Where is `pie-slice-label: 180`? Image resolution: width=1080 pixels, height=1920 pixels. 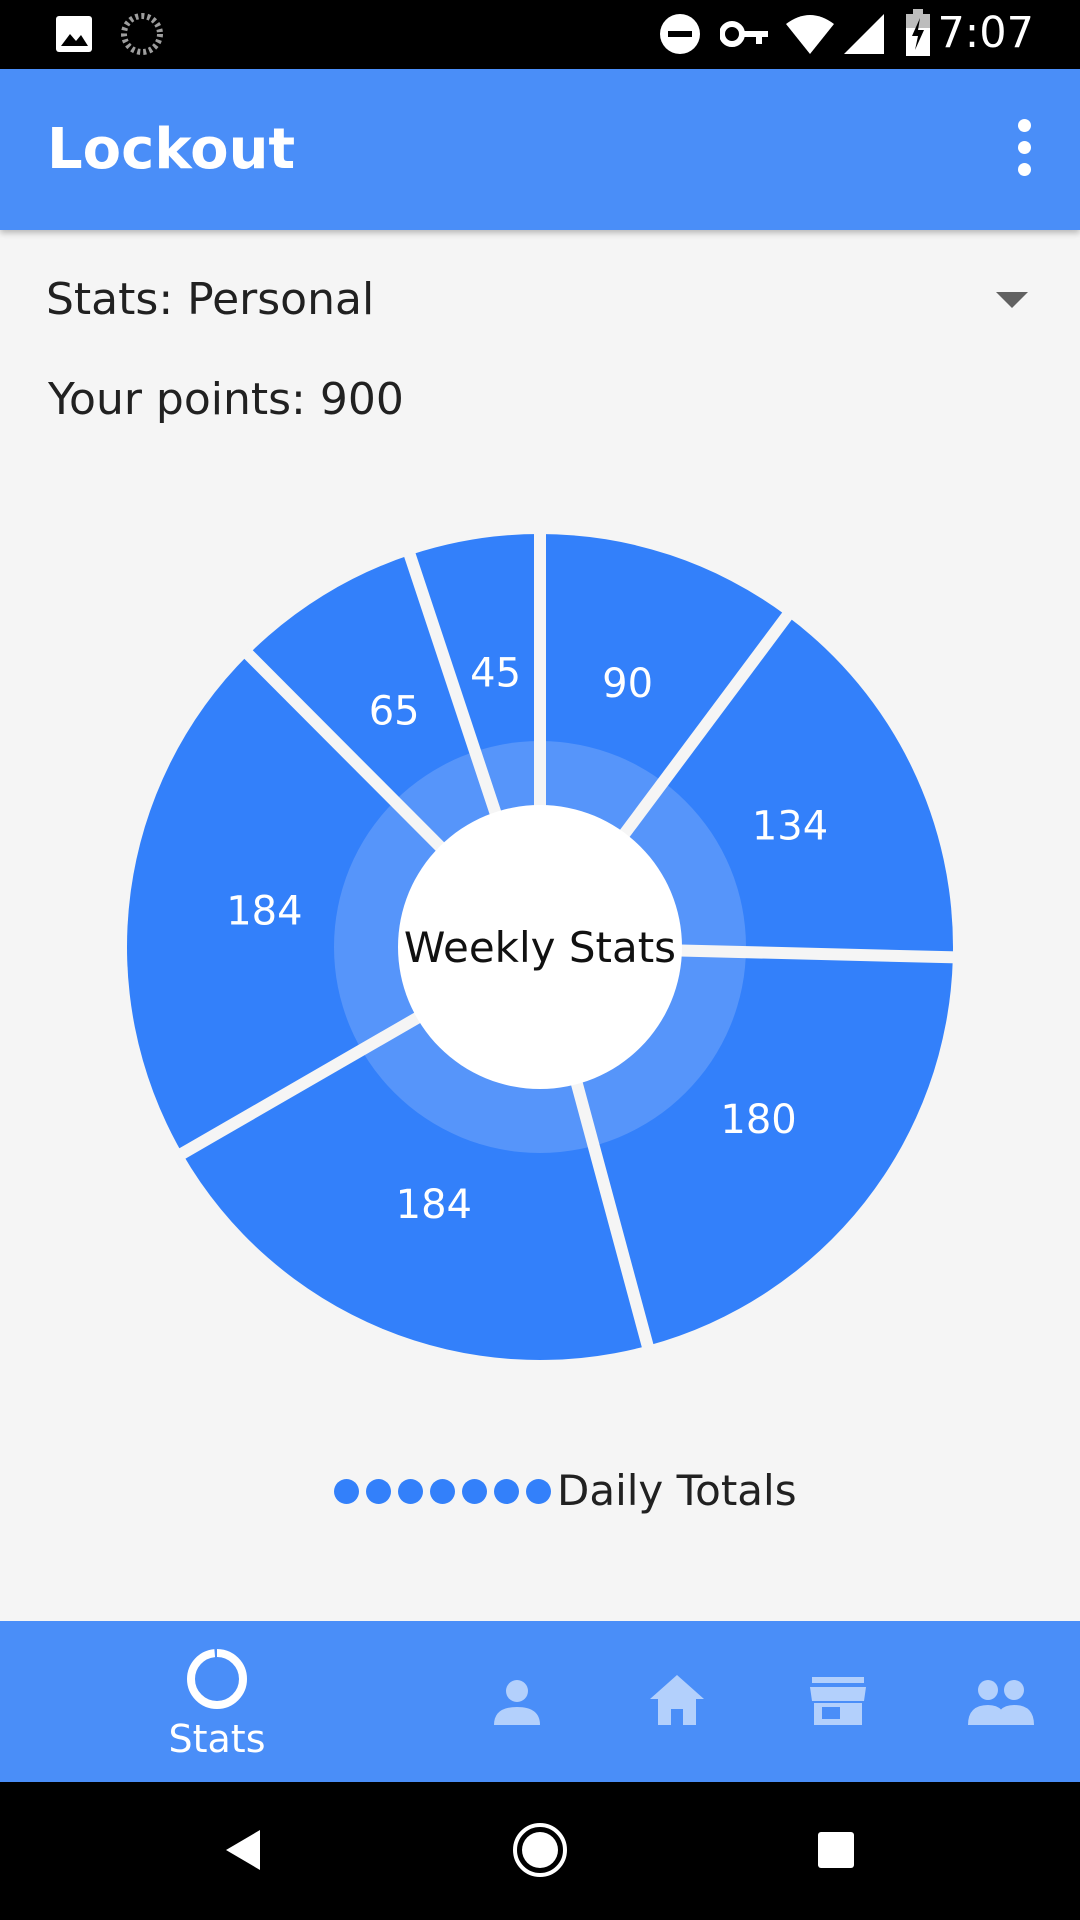
pie-slice-label: 180 is located at coordinates (758, 1120).